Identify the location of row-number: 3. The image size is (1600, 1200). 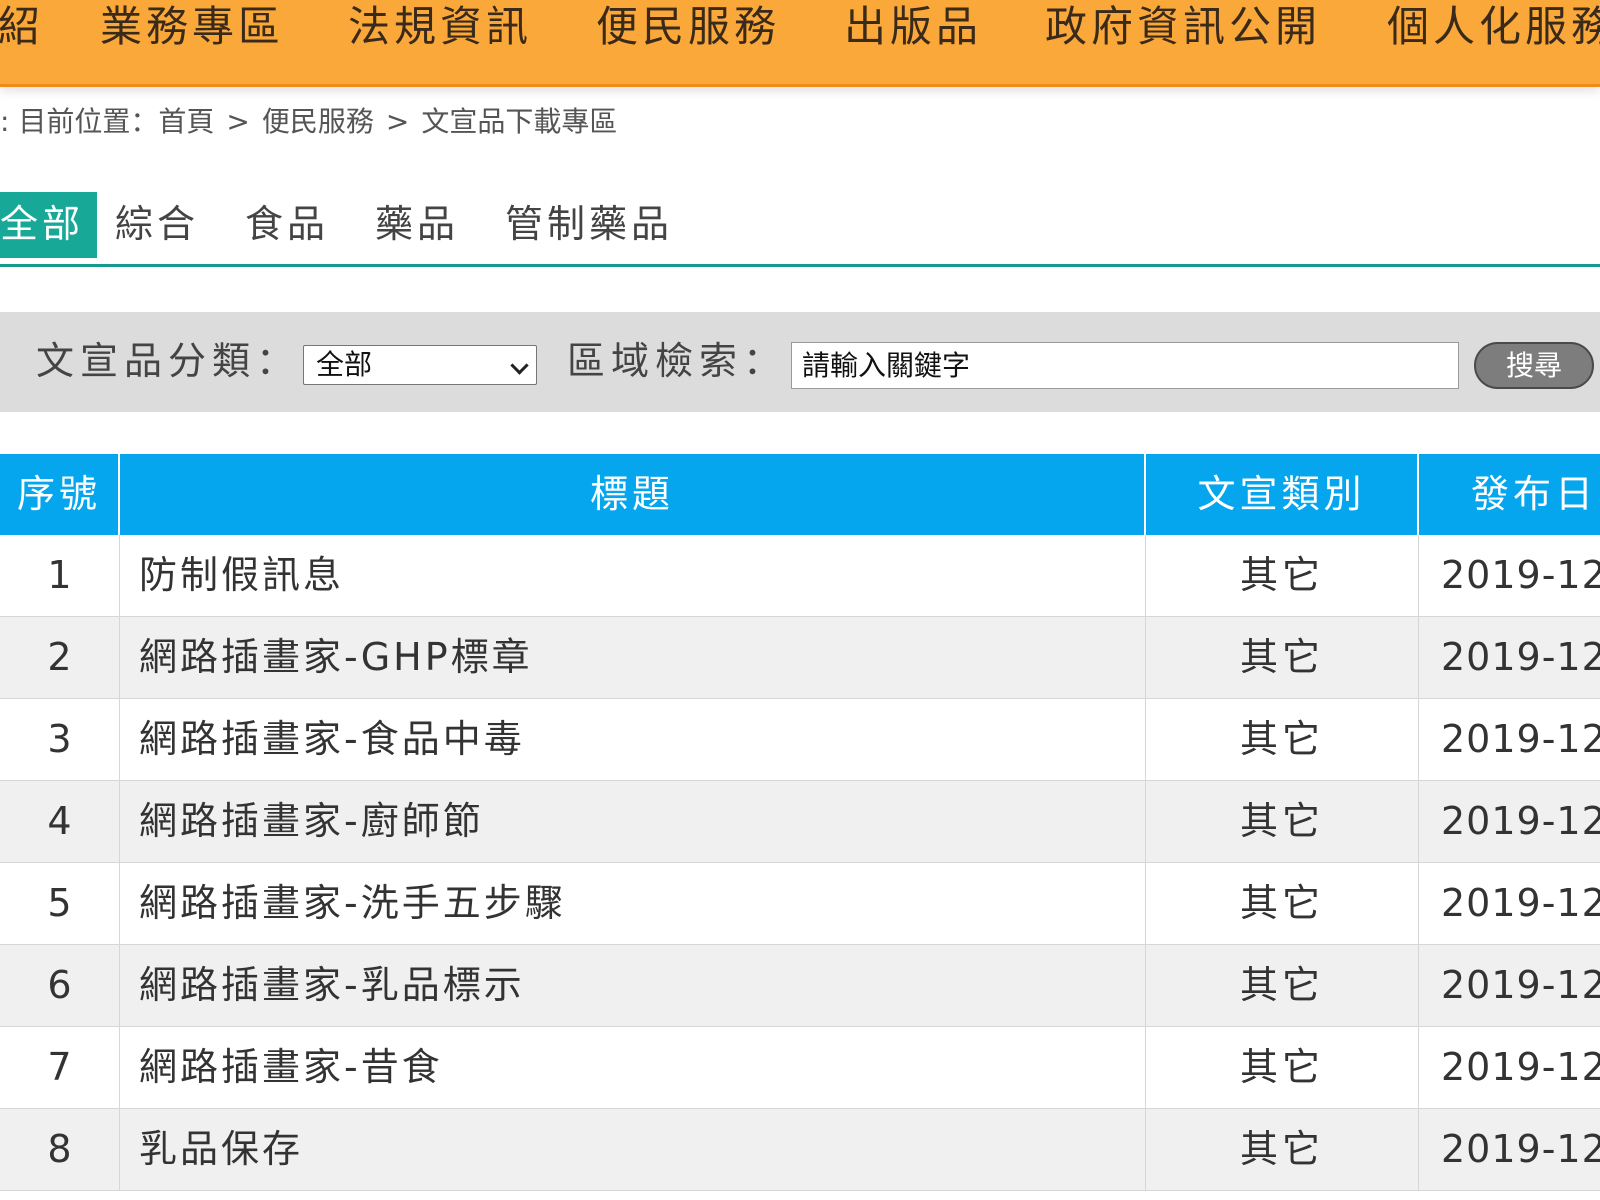
(60, 740).